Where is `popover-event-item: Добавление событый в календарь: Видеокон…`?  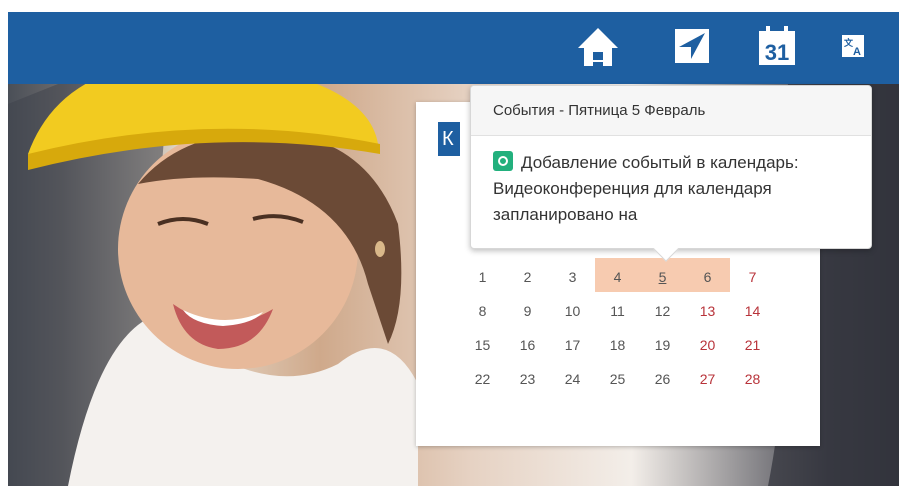
popover-event-item: Добавление событый в календарь: Видеокон… is located at coordinates (671, 182).